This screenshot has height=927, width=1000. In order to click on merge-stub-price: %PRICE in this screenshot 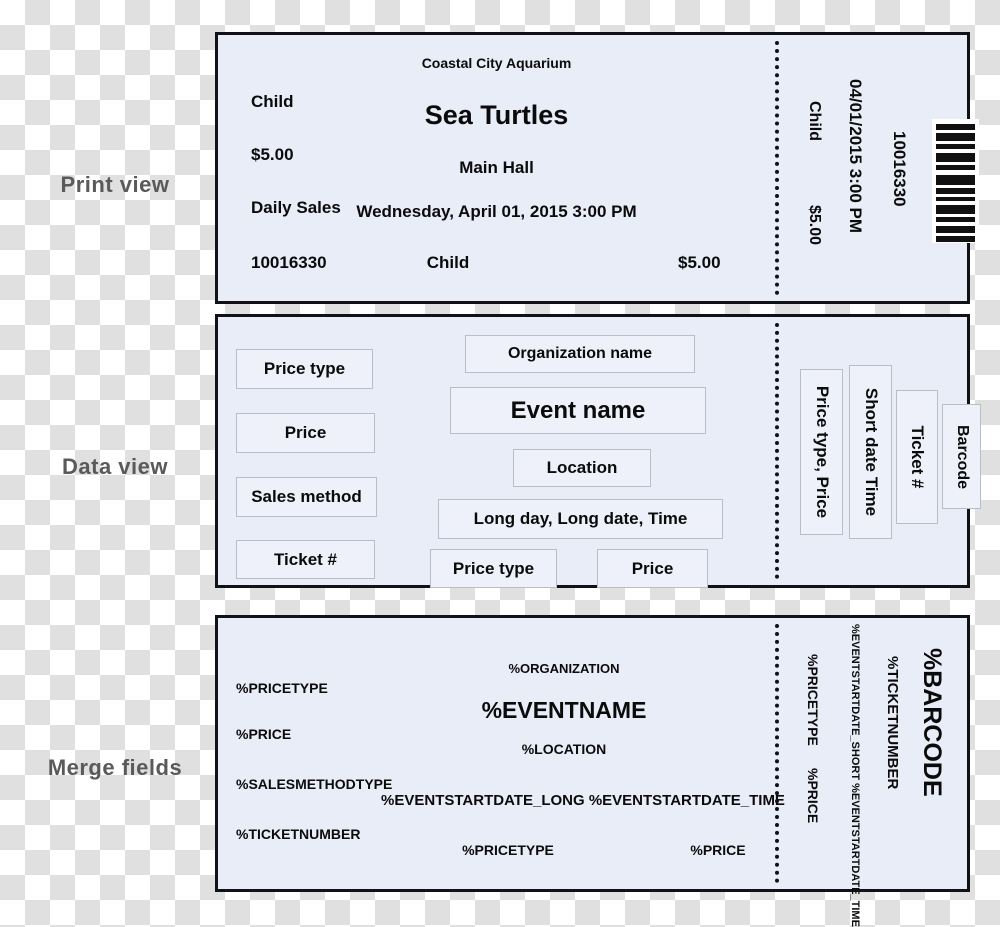, I will do `click(813, 796)`.